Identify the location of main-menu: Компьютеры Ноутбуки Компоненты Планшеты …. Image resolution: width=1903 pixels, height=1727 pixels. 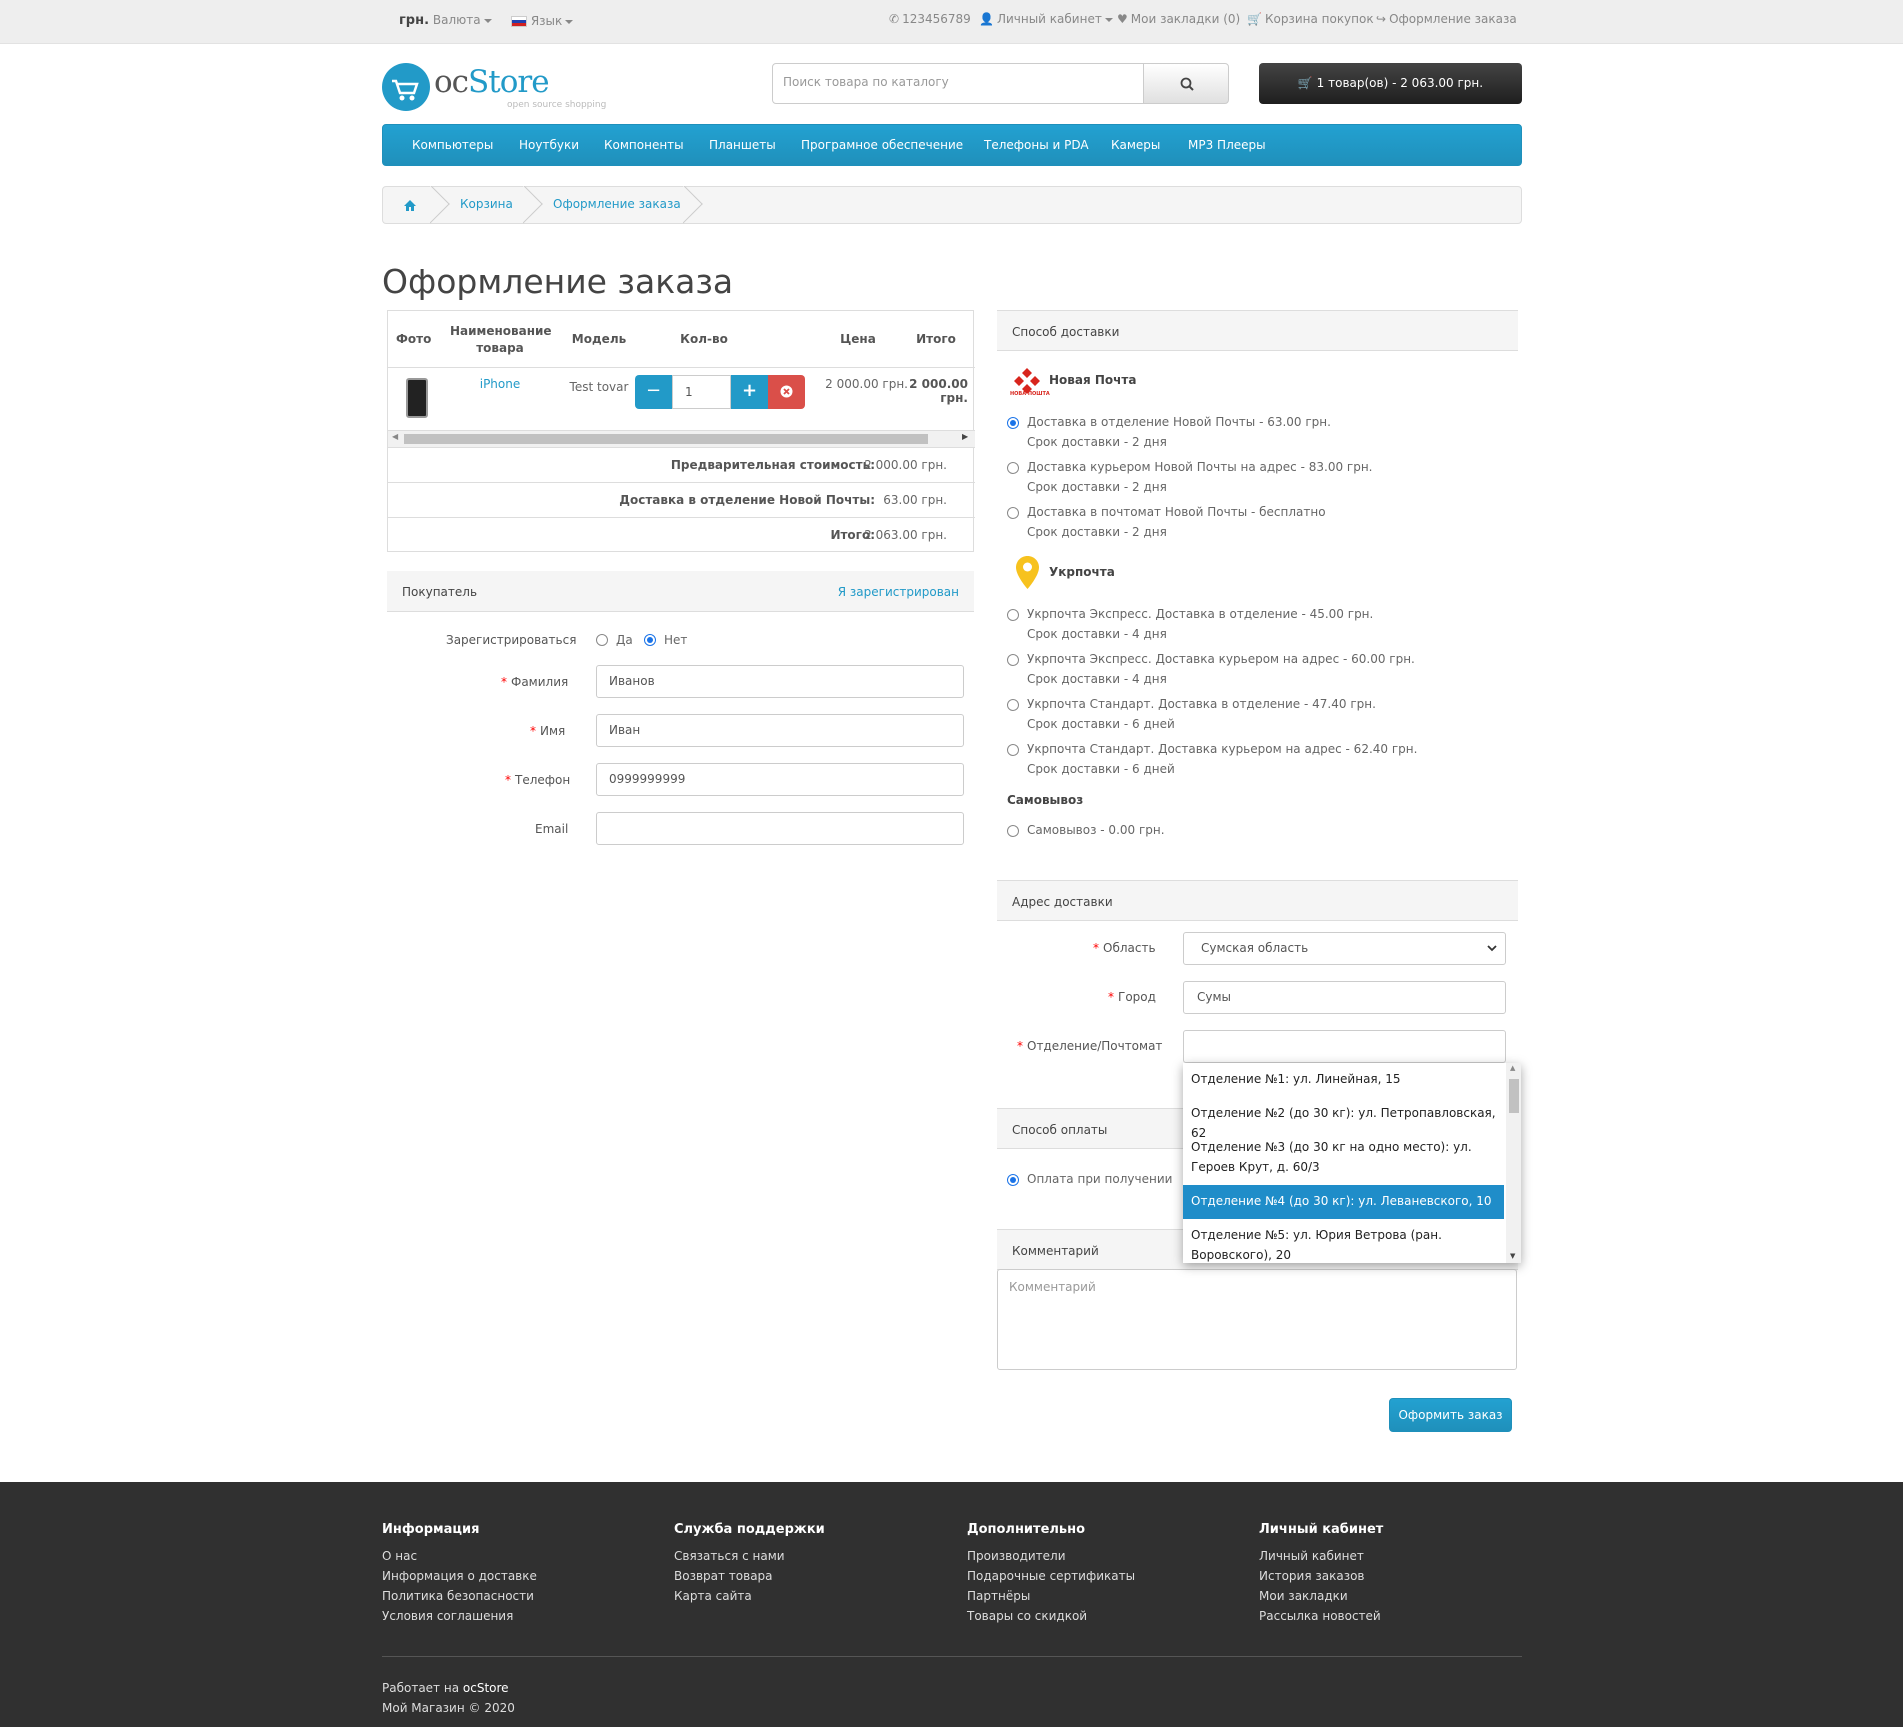
(952, 145).